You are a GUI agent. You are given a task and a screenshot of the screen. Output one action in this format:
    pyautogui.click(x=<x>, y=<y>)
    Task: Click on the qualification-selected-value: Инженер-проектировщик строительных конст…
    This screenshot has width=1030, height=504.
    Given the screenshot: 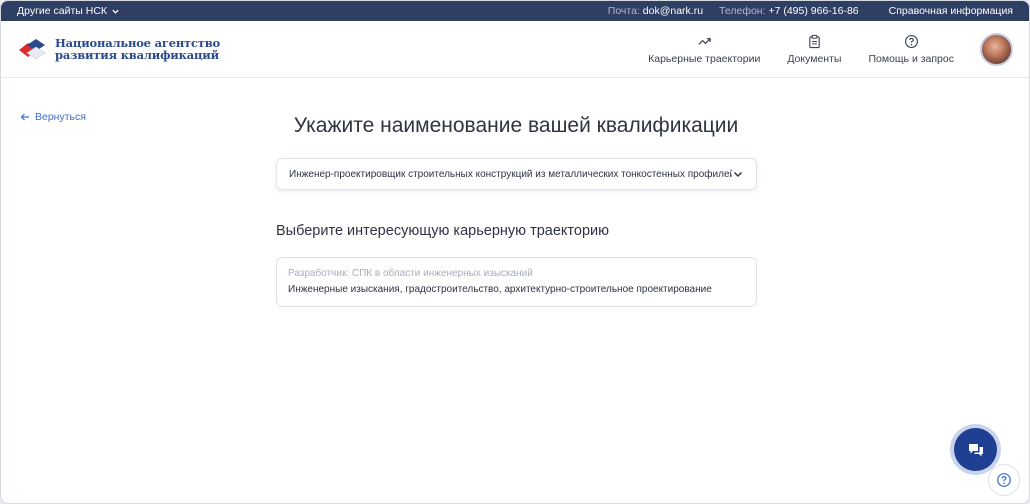 What is the action you would take?
    pyautogui.click(x=510, y=174)
    